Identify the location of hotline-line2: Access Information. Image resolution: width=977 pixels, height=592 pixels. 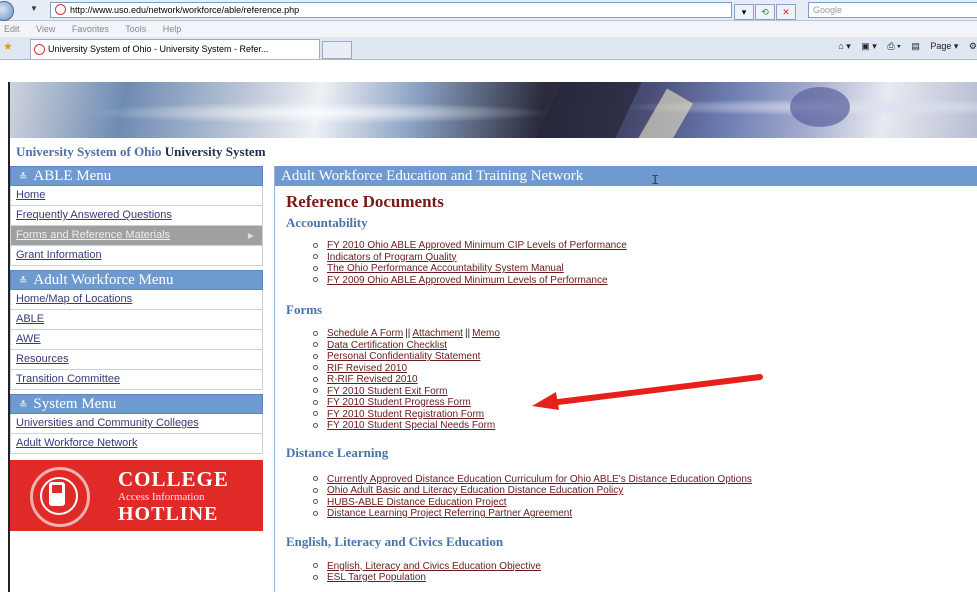
(161, 497).